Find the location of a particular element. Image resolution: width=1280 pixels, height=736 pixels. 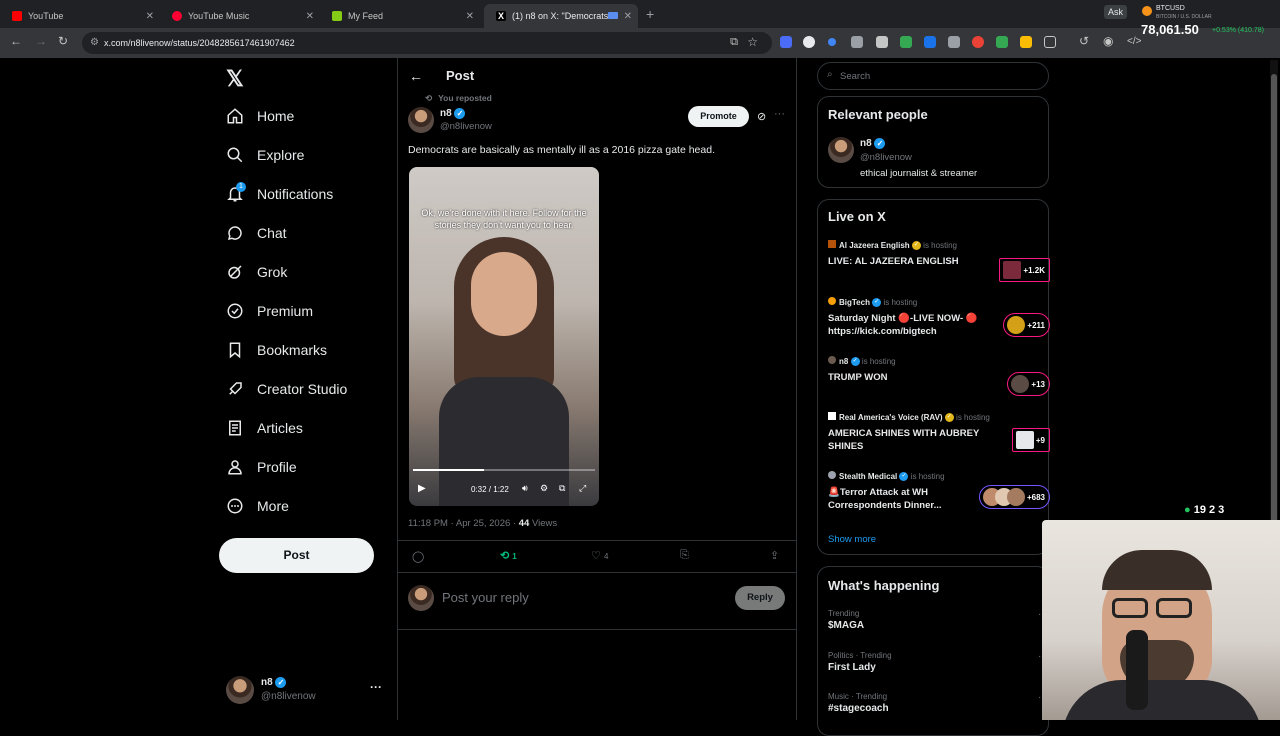

account-more-icon: ··· is located at coordinates (376, 687).